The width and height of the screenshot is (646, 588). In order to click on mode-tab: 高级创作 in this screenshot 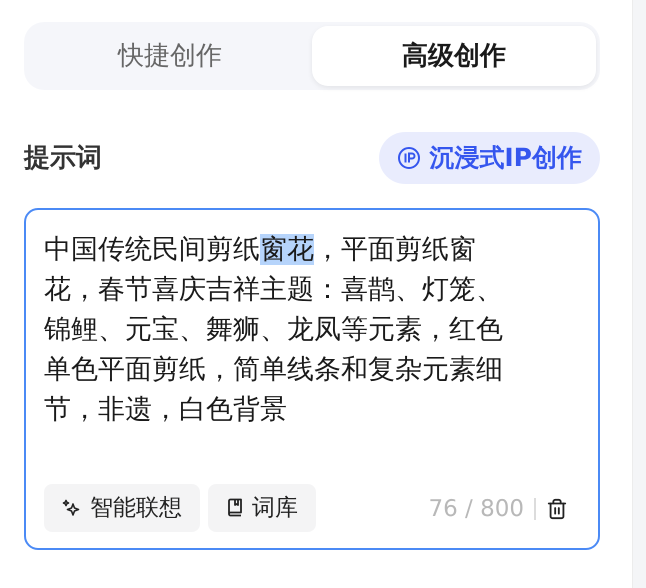, I will do `click(454, 56)`.